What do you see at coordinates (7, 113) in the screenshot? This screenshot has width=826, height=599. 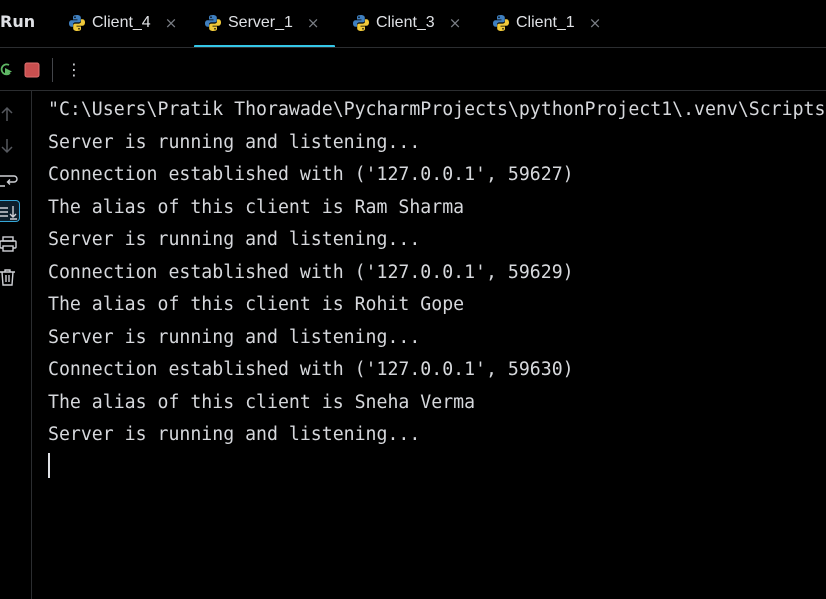 I see `arrow-up-icon` at bounding box center [7, 113].